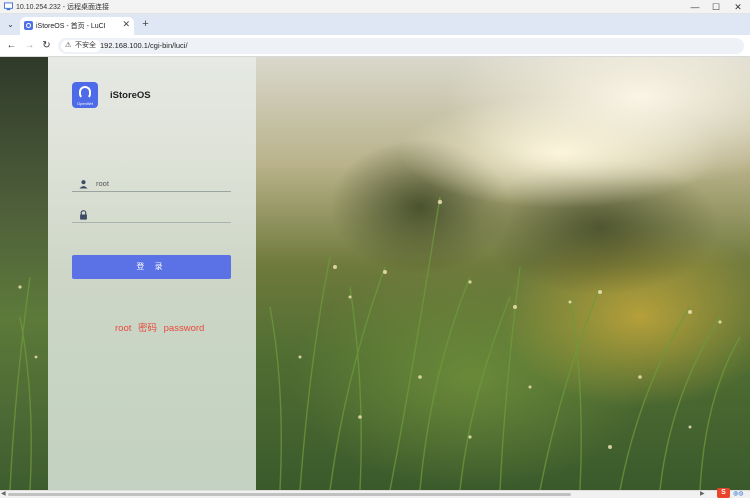 Image resolution: width=750 pixels, height=498 pixels. What do you see at coordinates (375, 7) in the screenshot?
I see `remote-desktop-titlebar: 10.10.254.232 - 远程桌面连接 — ☐ ✕` at bounding box center [375, 7].